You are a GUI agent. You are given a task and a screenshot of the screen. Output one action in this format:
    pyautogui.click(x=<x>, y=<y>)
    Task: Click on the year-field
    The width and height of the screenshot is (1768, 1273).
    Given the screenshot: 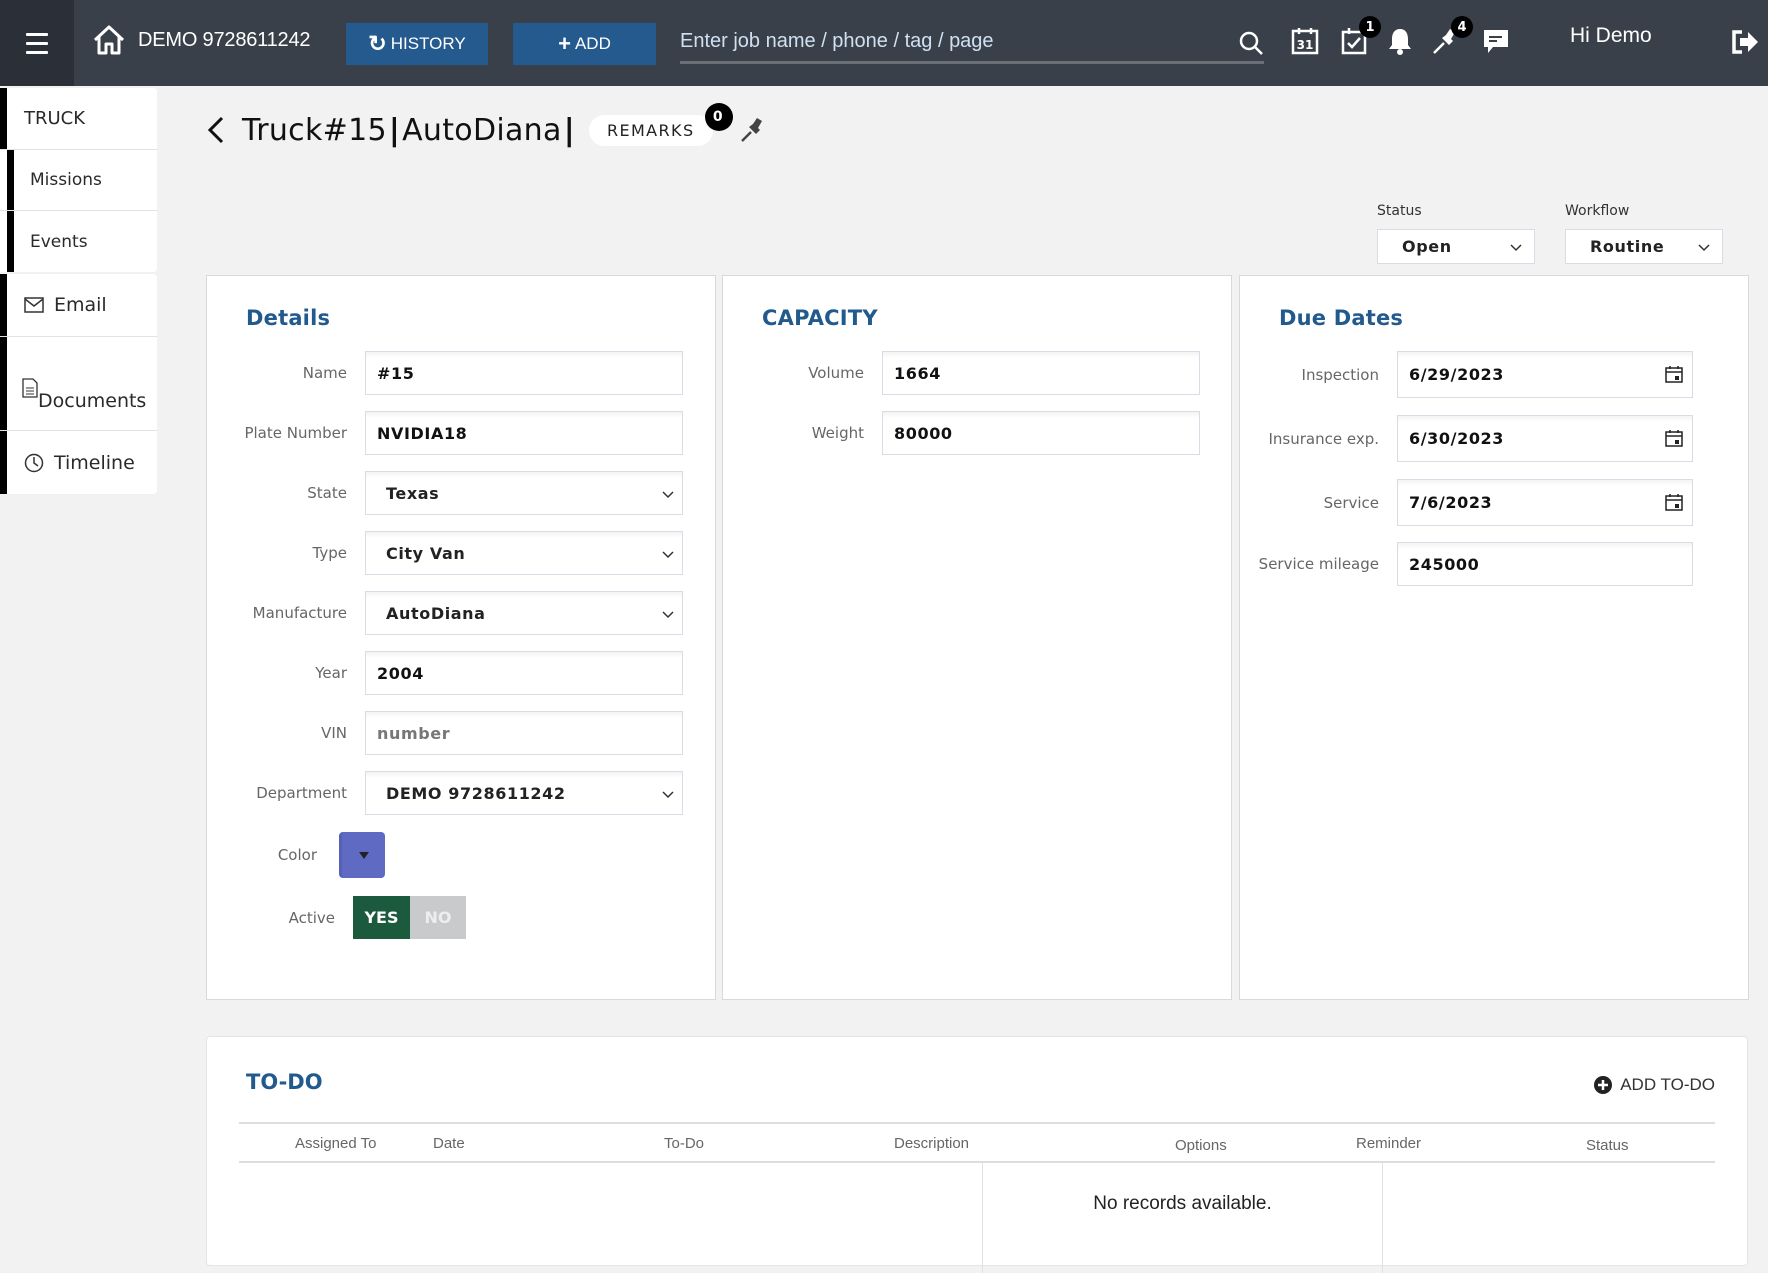 What is the action you would take?
    pyautogui.click(x=524, y=673)
    